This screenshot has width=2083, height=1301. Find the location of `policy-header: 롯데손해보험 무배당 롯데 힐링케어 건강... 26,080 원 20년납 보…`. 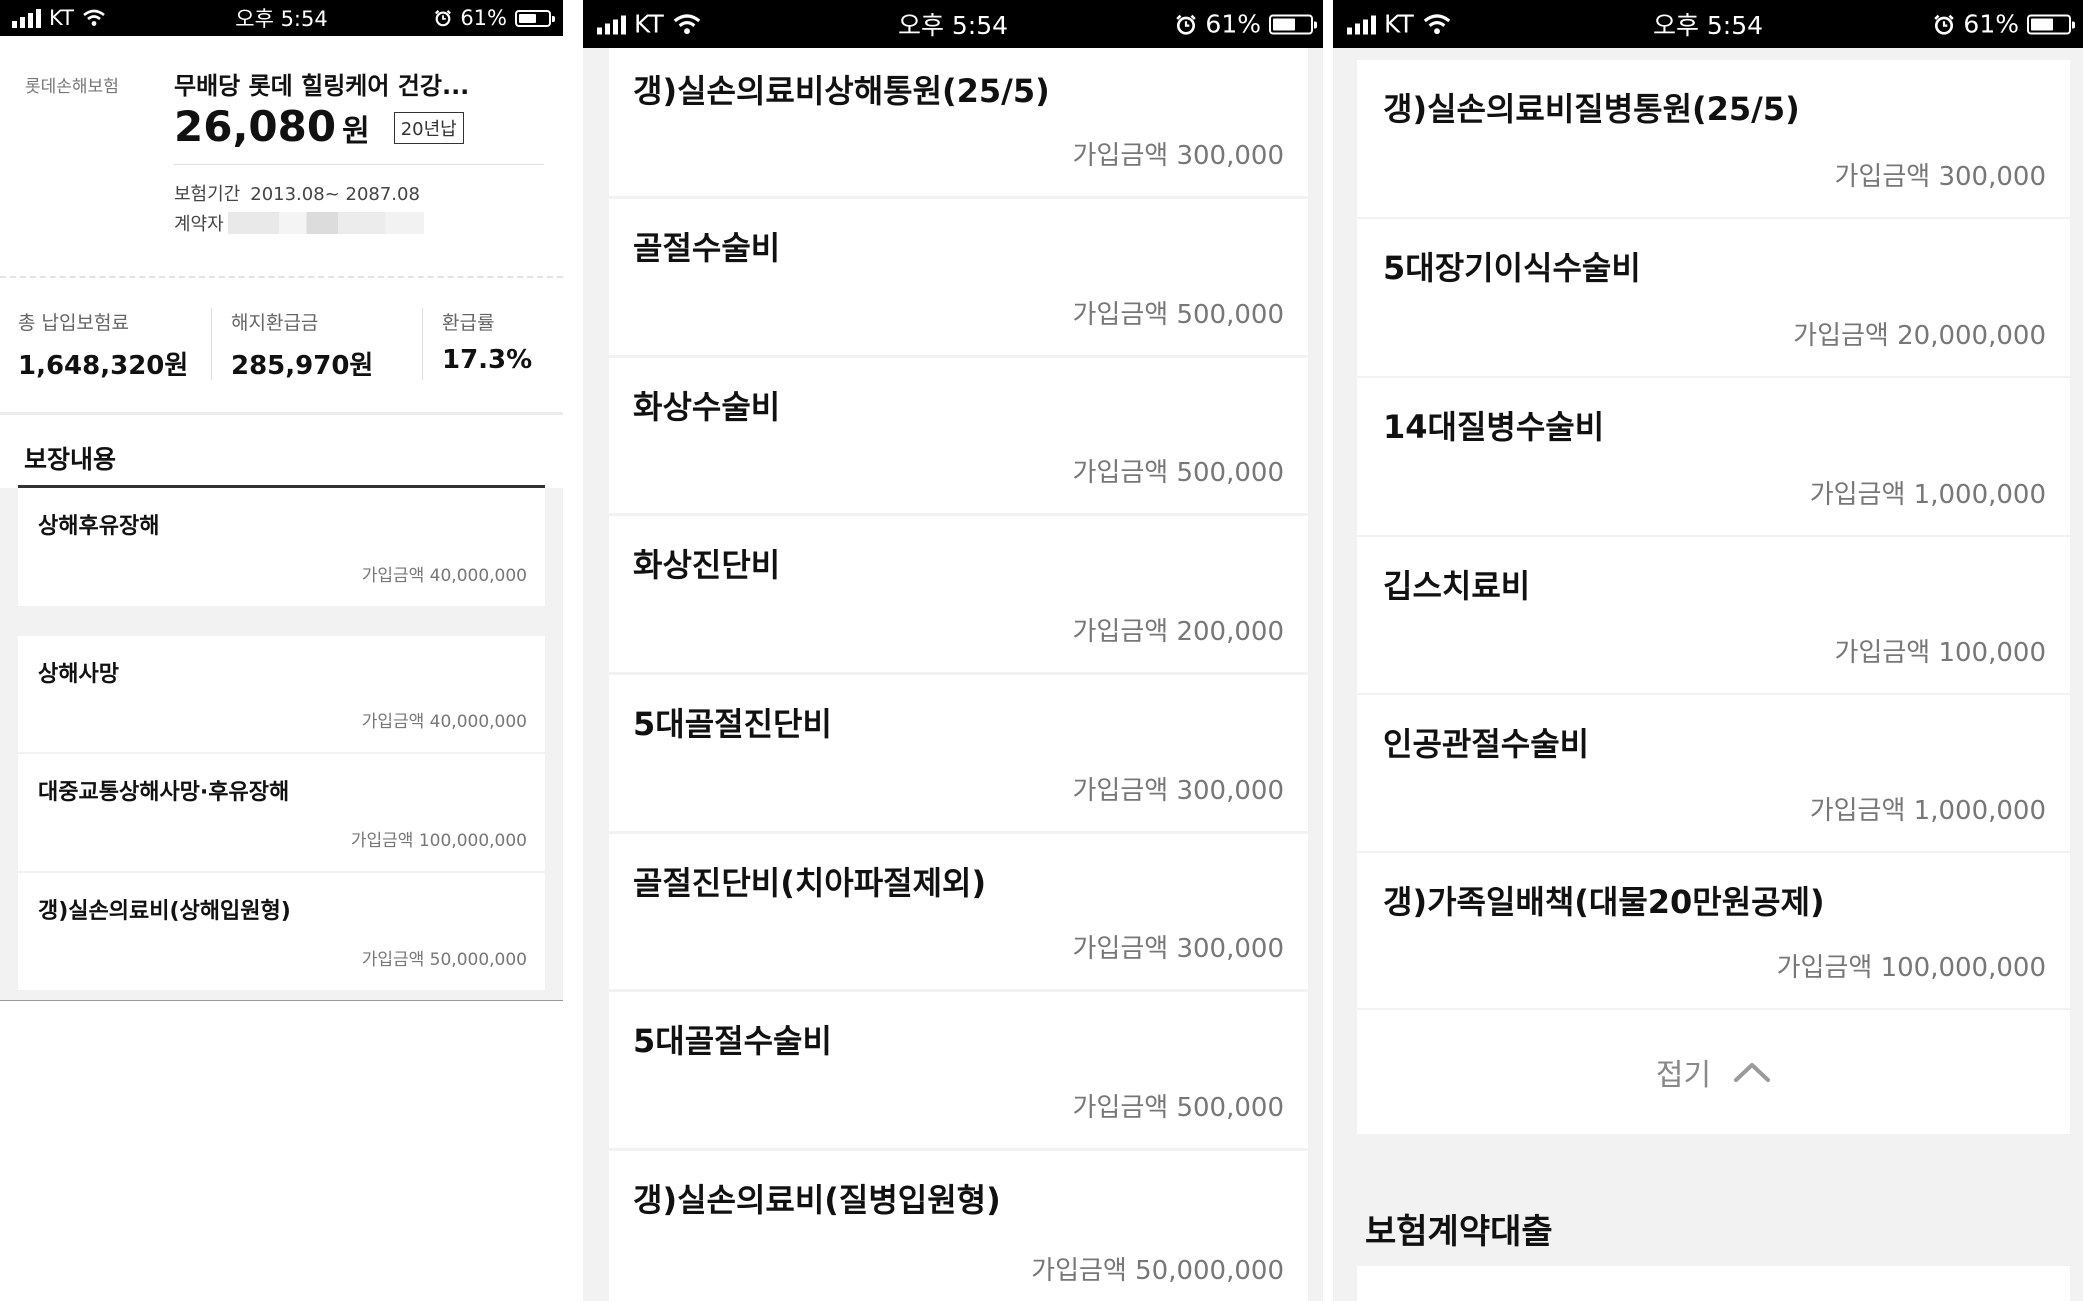

policy-header: 롯데손해보험 무배당 롯데 힐링케어 건강... 26,080 원 20년납 보… is located at coordinates (281, 156).